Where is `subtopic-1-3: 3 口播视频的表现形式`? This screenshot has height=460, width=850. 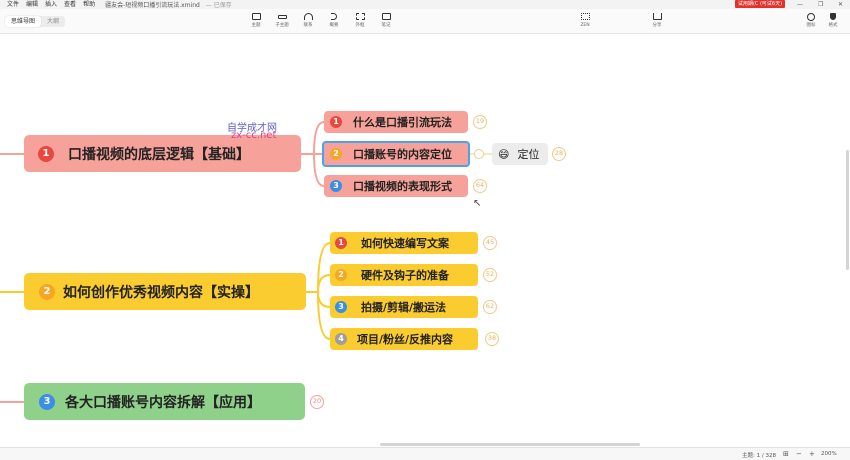 subtopic-1-3: 3 口播视频的表现形式 is located at coordinates (396, 186).